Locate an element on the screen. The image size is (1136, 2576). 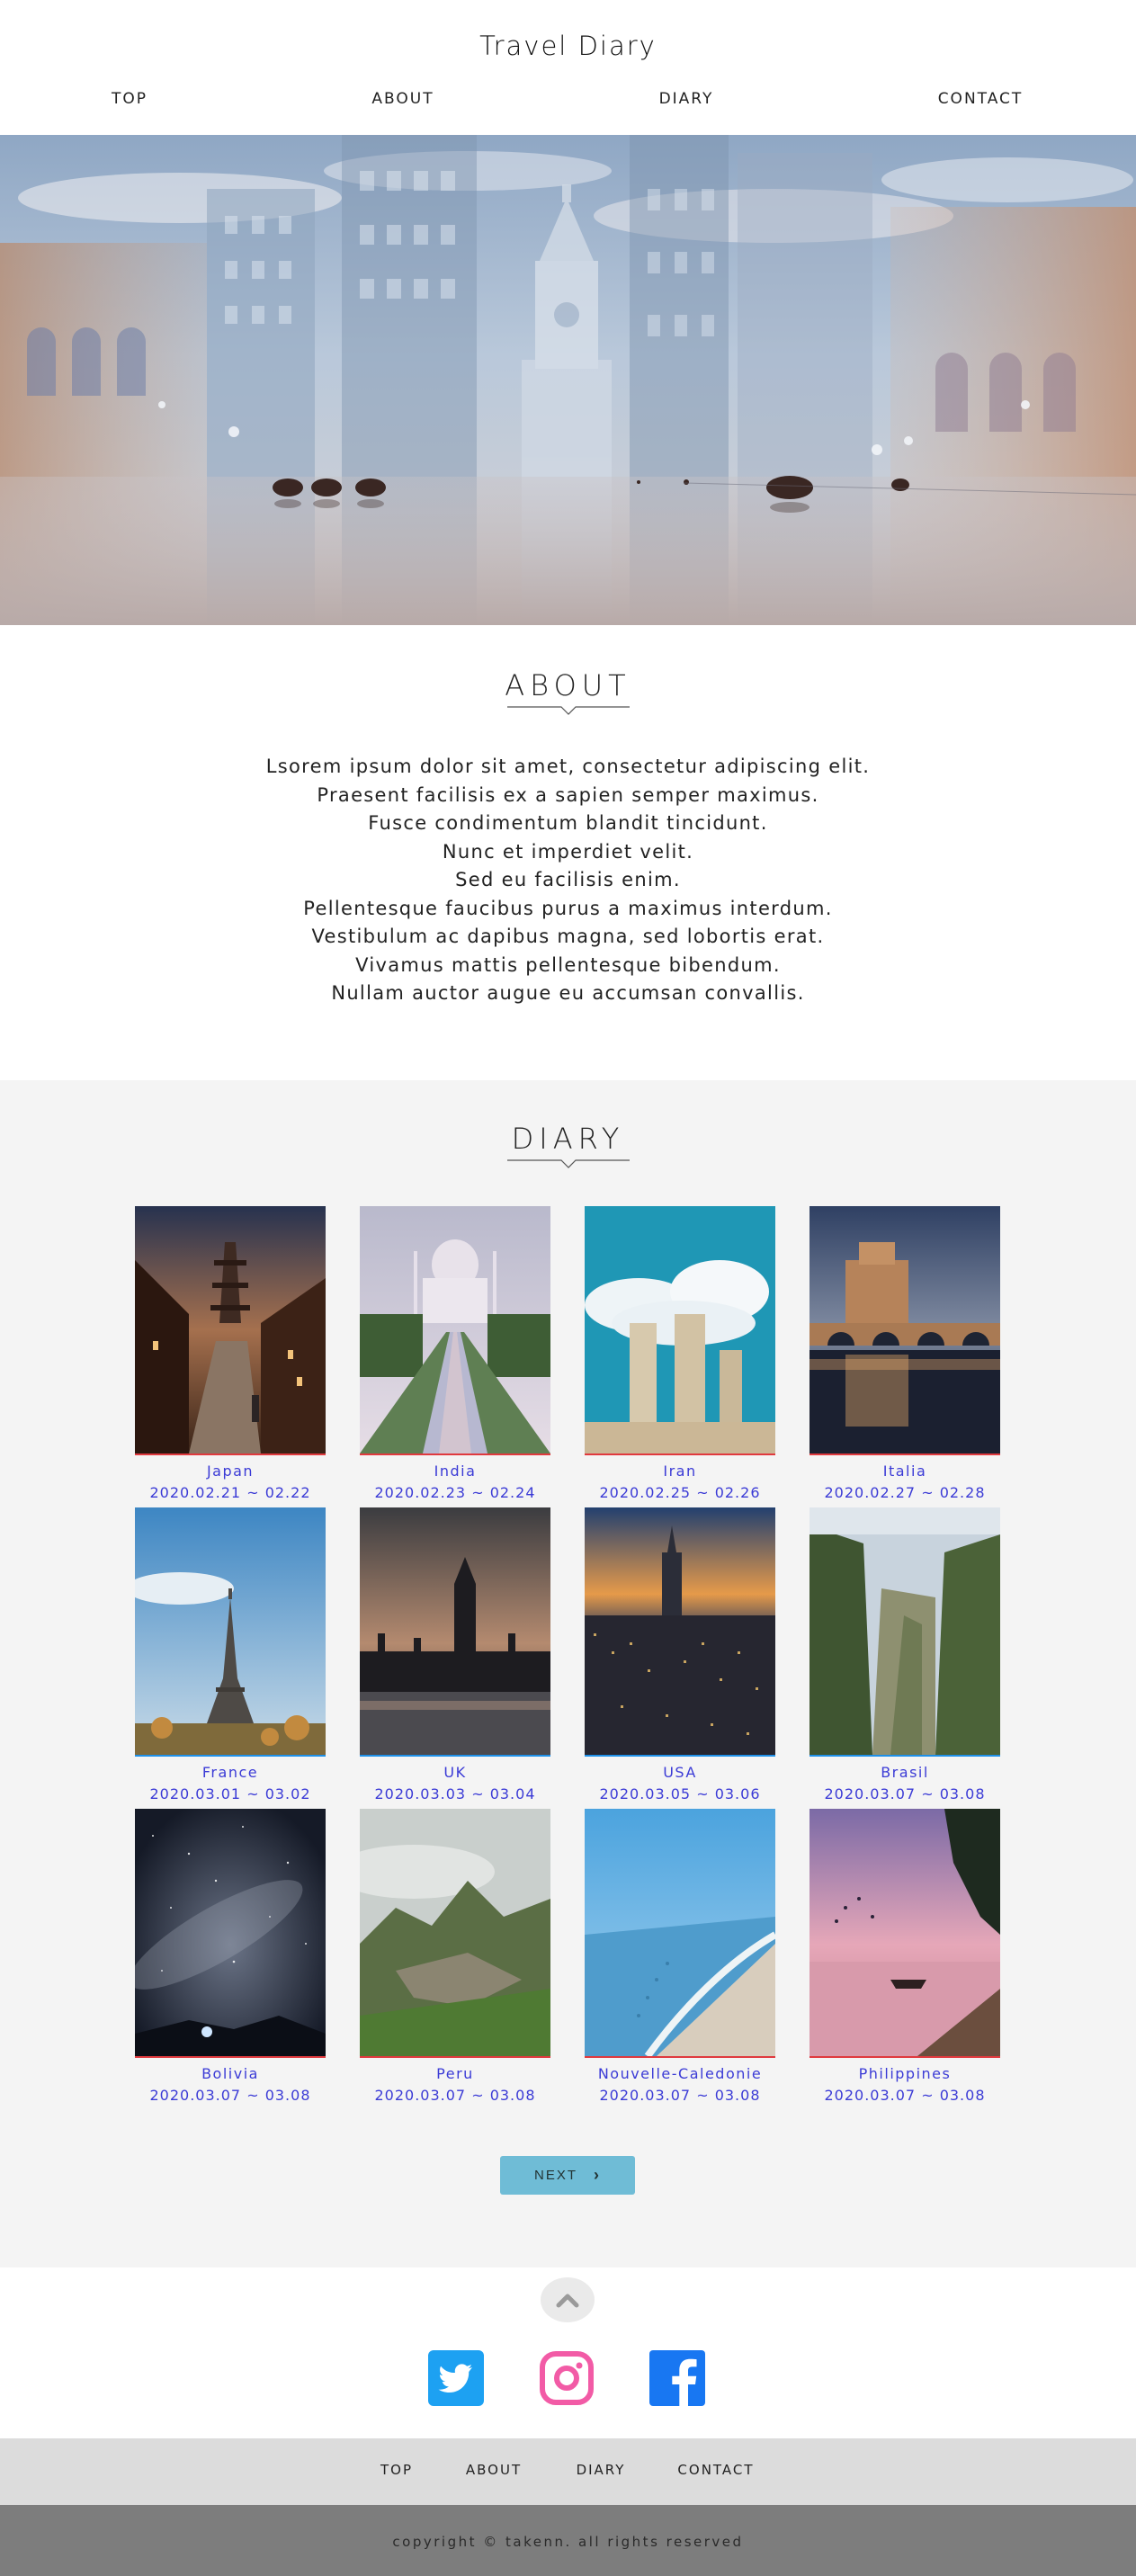
social-section is located at coordinates (568, 2352).